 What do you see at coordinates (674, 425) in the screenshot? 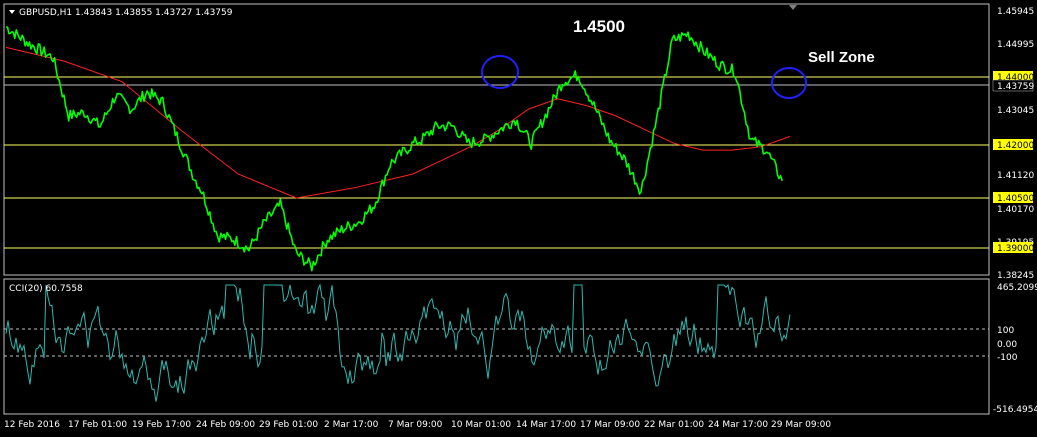
I see `time-tick: 22 Mar 01:00` at bounding box center [674, 425].